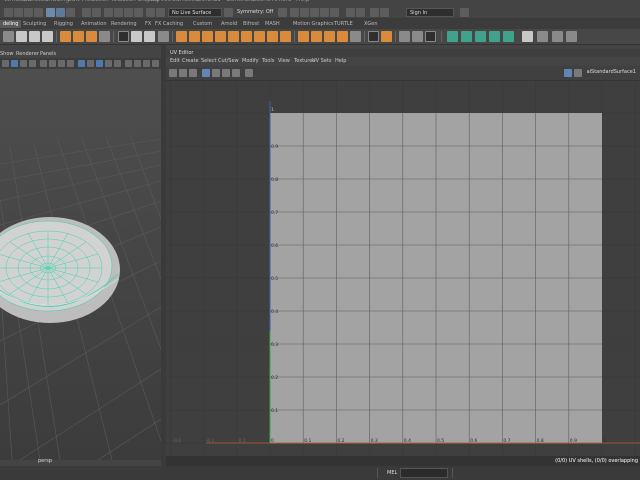 This screenshot has height=480, width=640. What do you see at coordinates (160, 12) in the screenshot?
I see `render-icon` at bounding box center [160, 12].